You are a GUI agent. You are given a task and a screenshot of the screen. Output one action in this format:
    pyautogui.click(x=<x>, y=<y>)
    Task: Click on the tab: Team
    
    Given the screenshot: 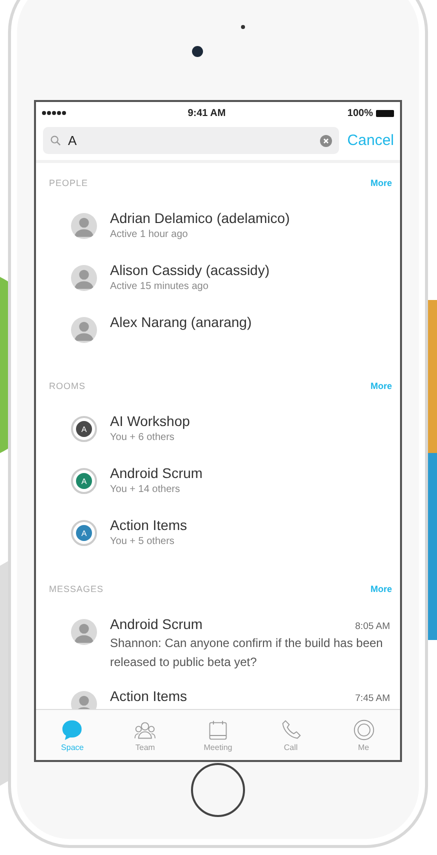 What is the action you would take?
    pyautogui.click(x=145, y=735)
    